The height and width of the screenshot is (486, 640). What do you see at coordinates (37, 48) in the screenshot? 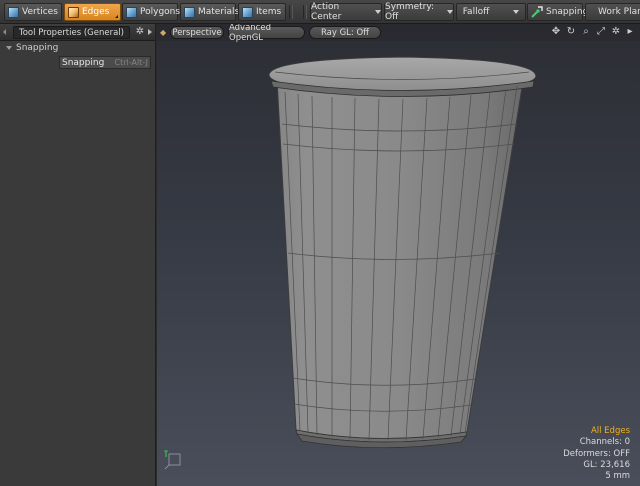
I see `snapping-section-label: Snapping` at bounding box center [37, 48].